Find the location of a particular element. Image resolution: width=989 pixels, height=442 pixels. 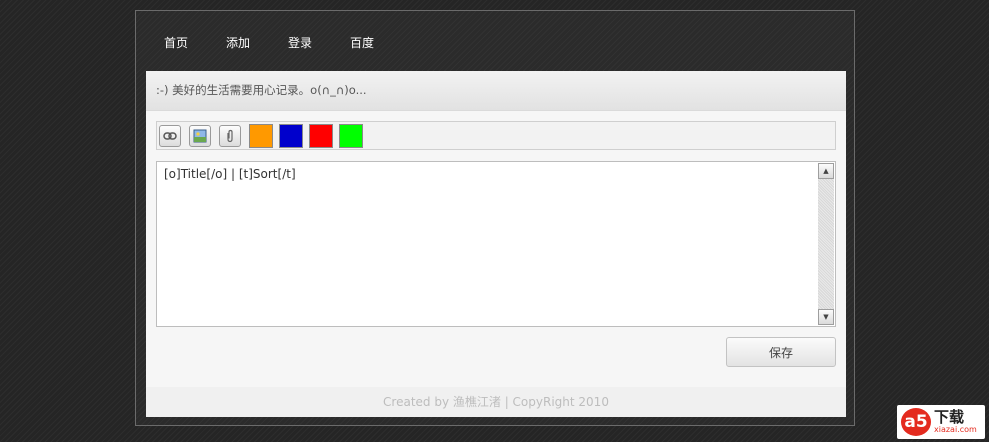

attach-file-button is located at coordinates (230, 135).